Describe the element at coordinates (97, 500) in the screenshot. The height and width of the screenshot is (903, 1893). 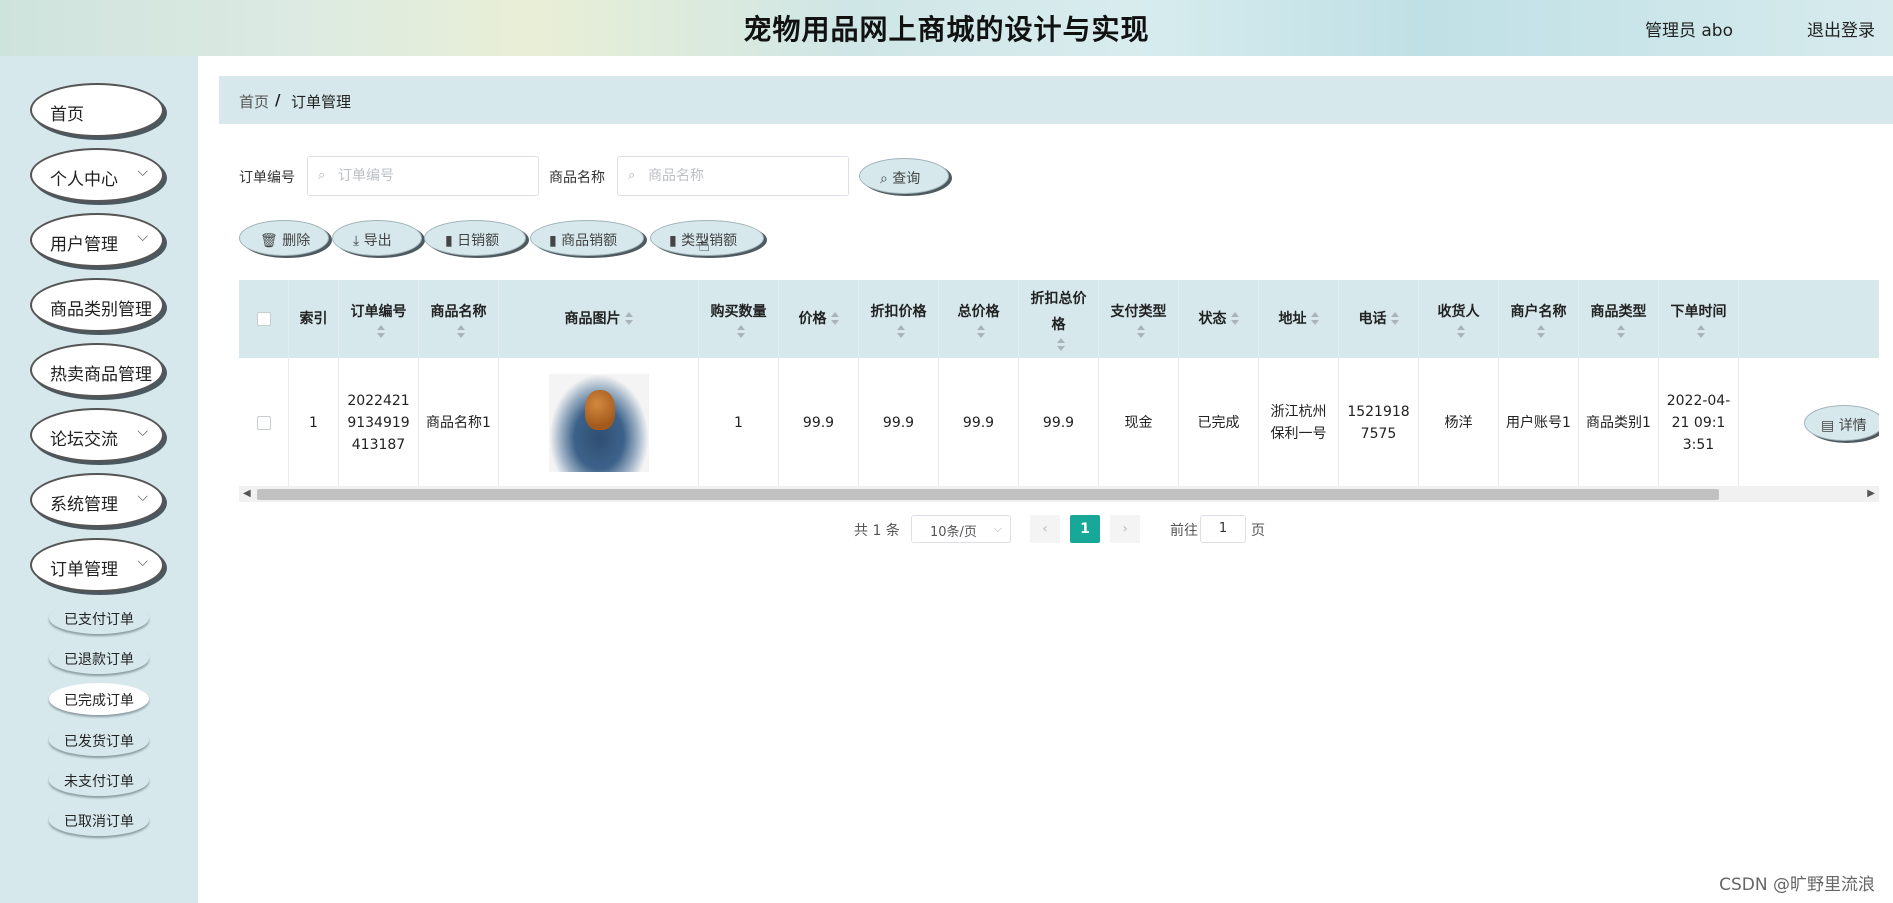
I see `sidebar-item-system: 系统管理 ⌵` at that location.